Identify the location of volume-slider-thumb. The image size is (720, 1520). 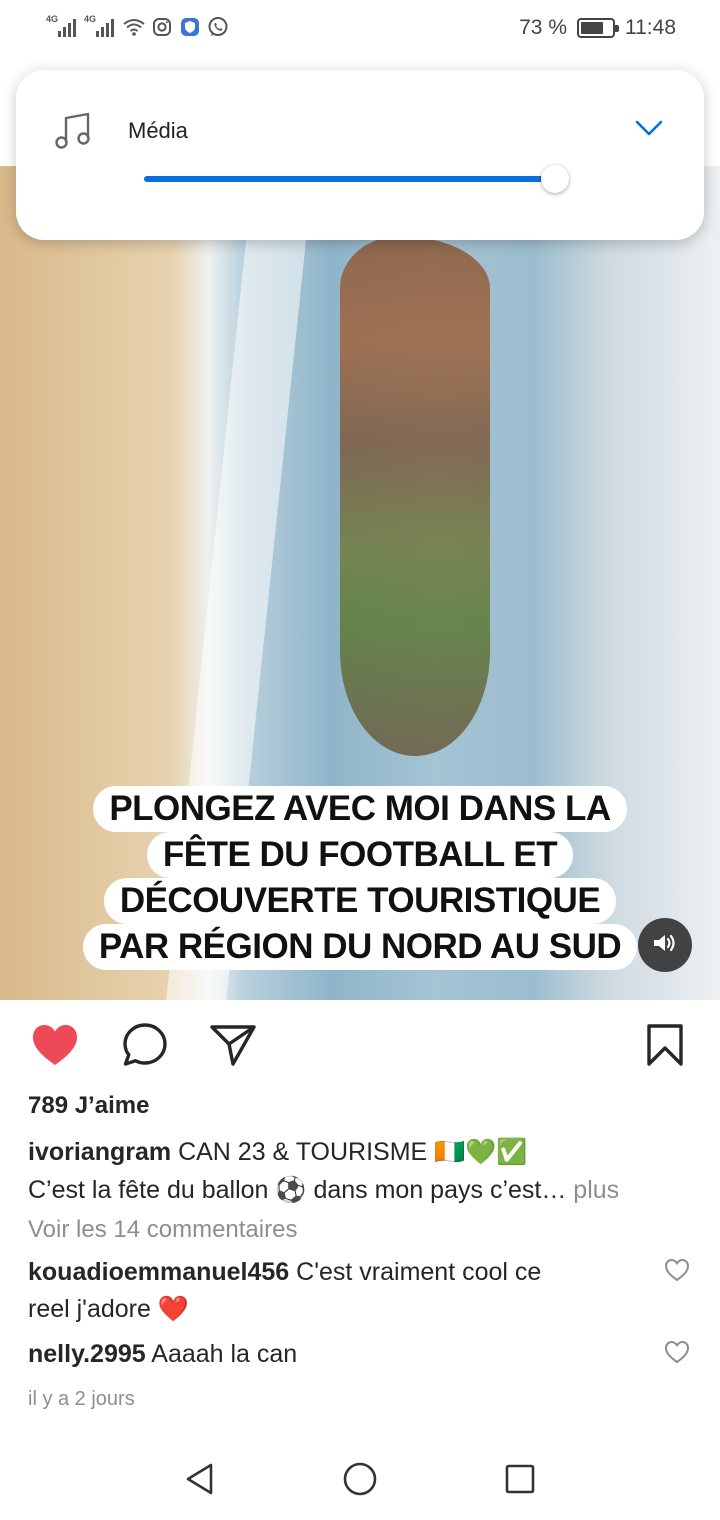
(555, 179).